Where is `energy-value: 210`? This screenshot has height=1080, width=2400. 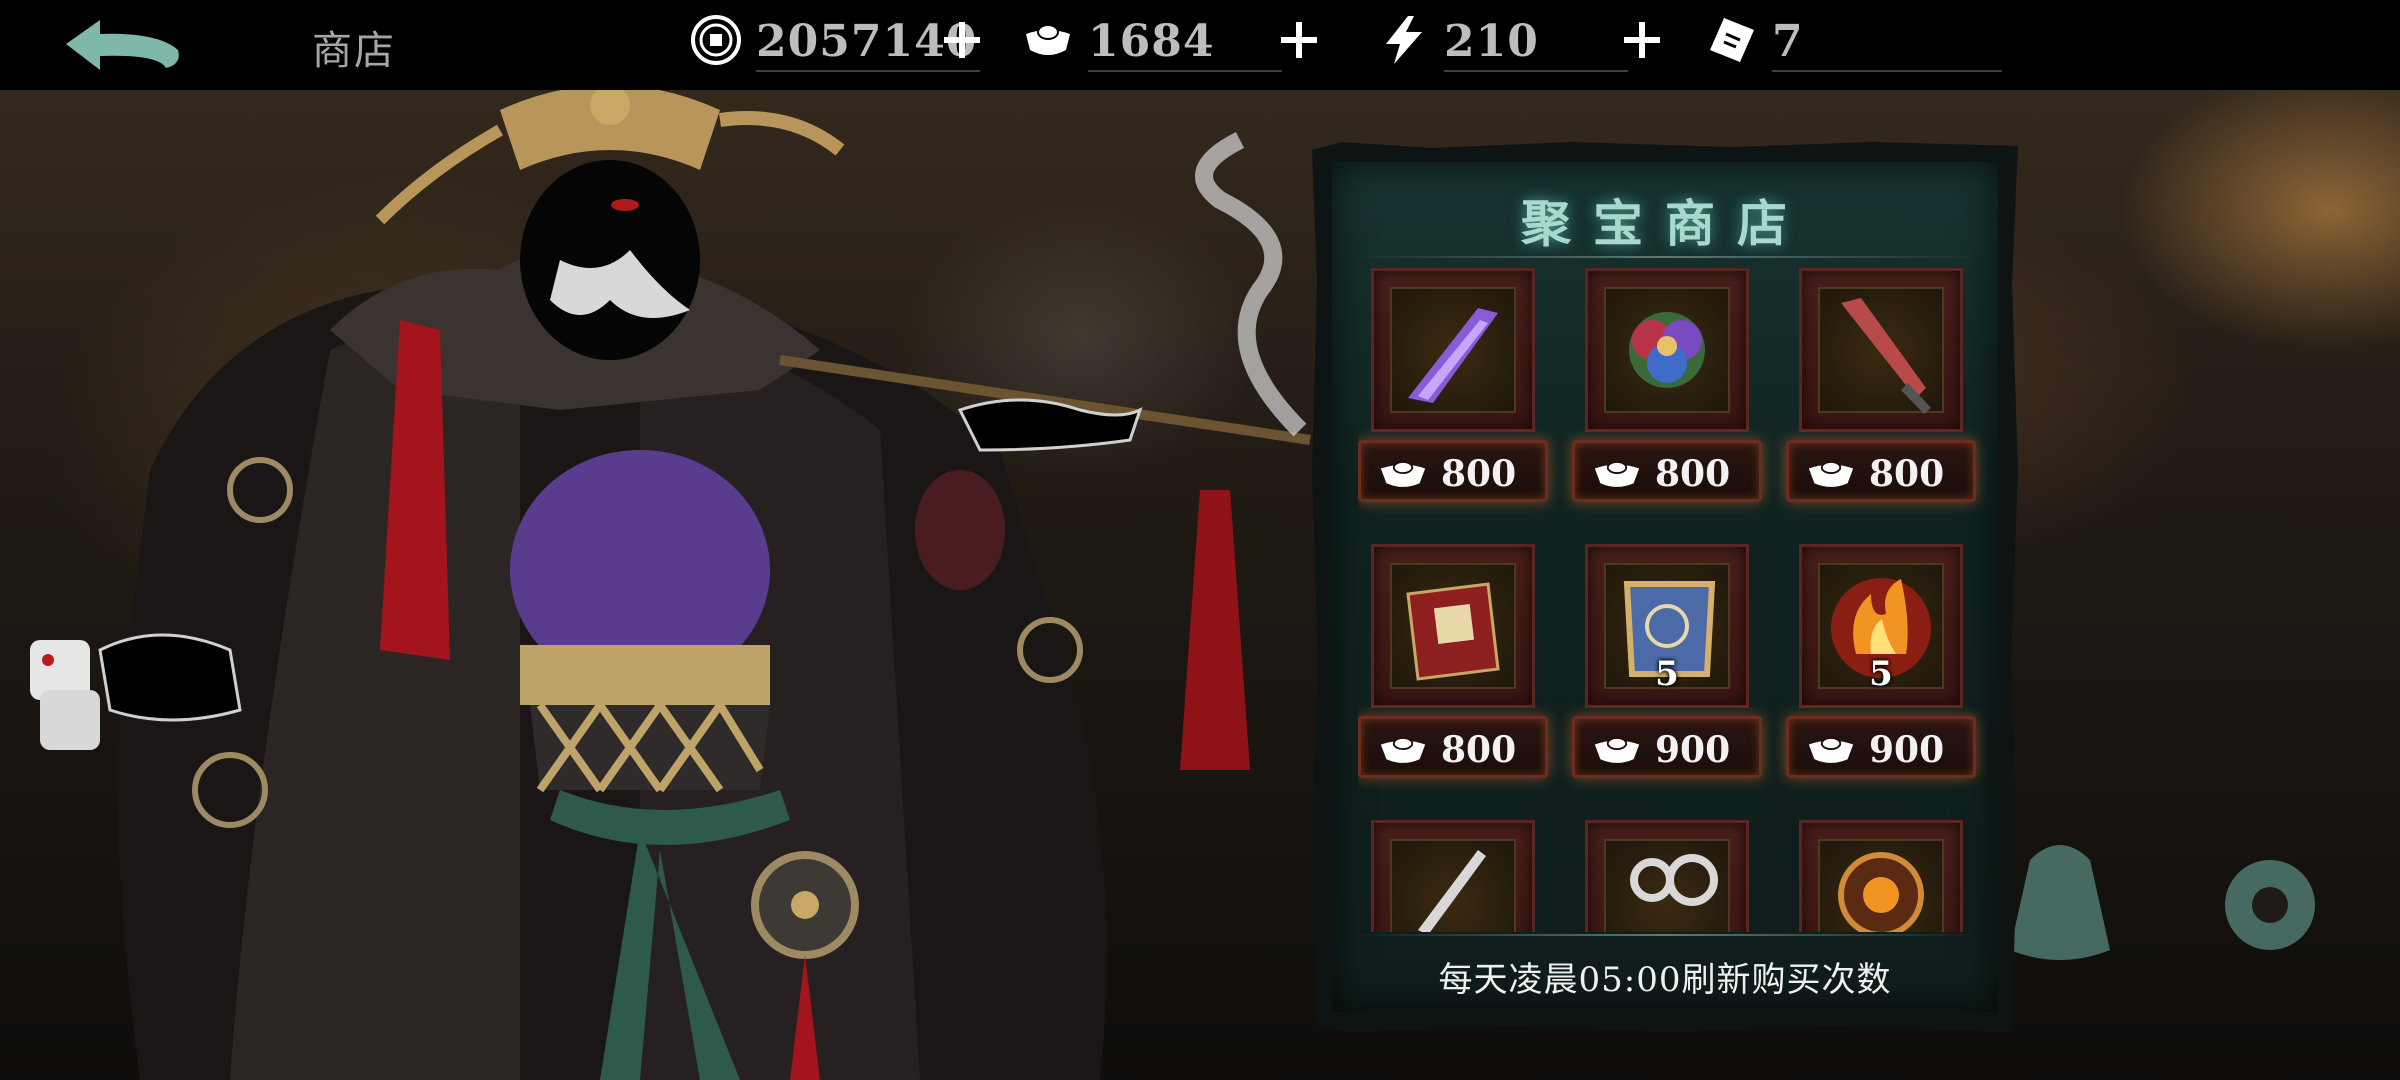
energy-value: 210 is located at coordinates (1491, 41).